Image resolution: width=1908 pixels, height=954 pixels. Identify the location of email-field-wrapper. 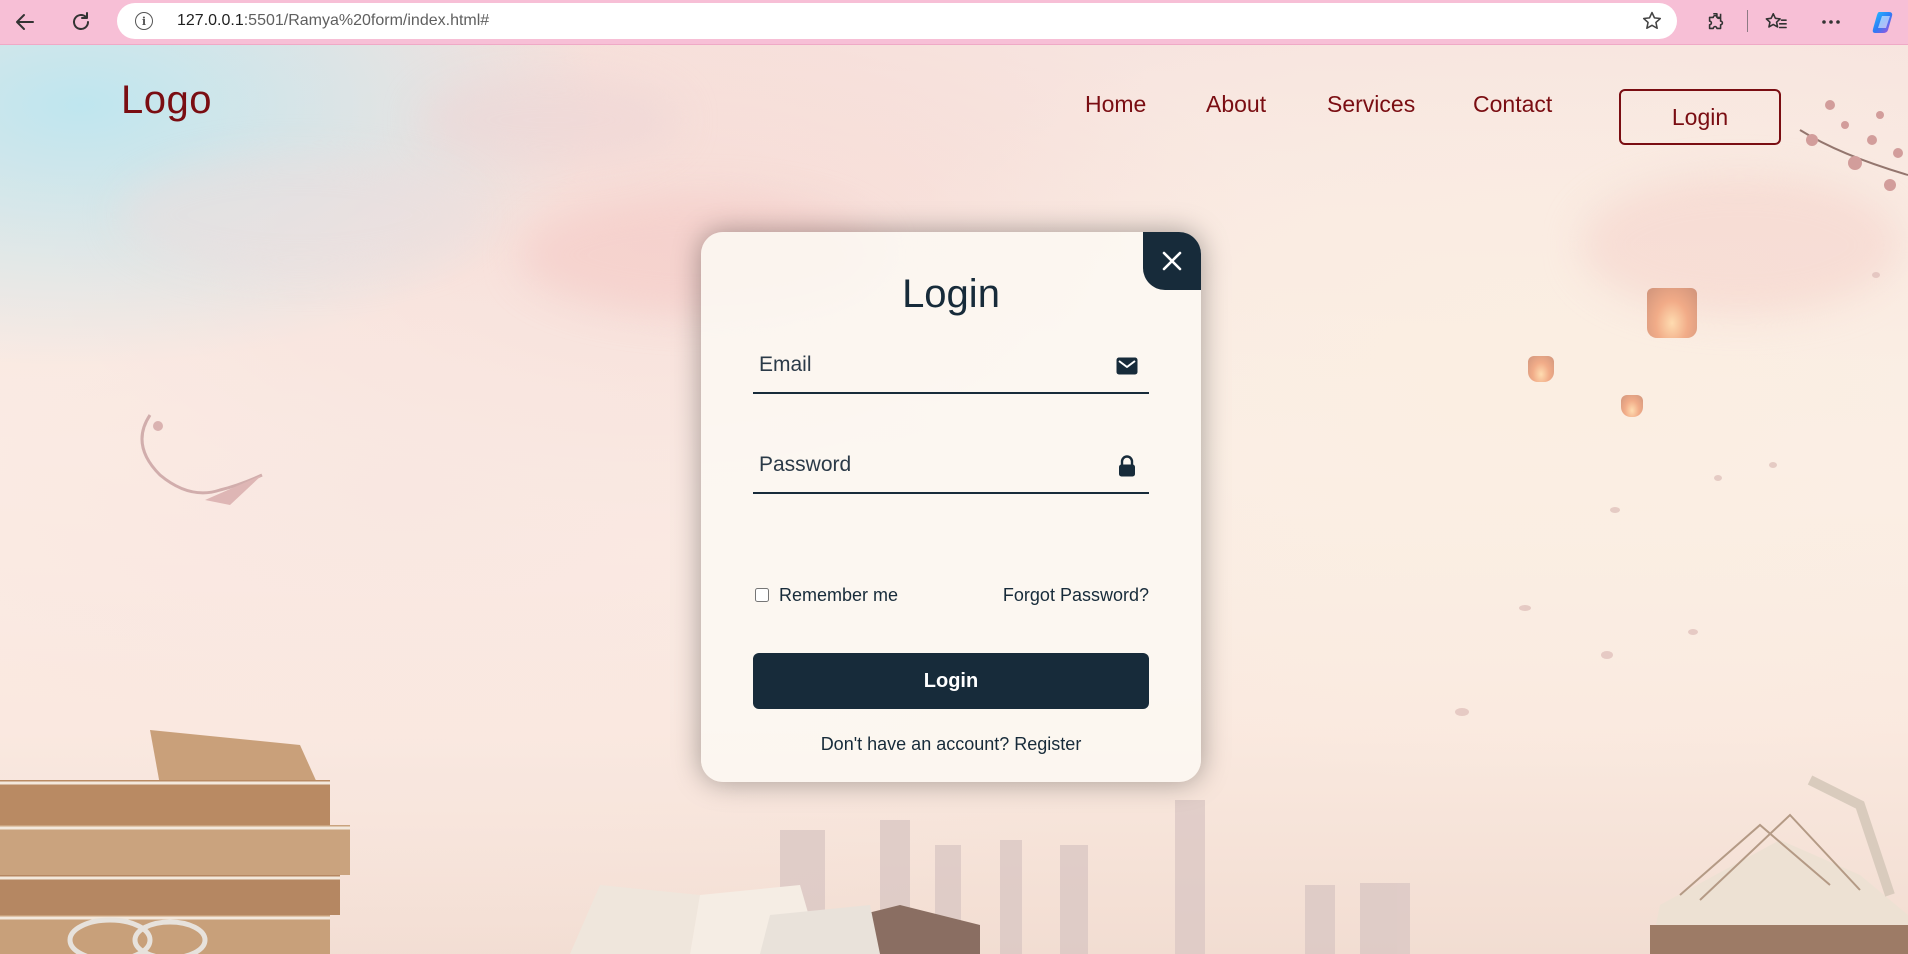
(951, 366).